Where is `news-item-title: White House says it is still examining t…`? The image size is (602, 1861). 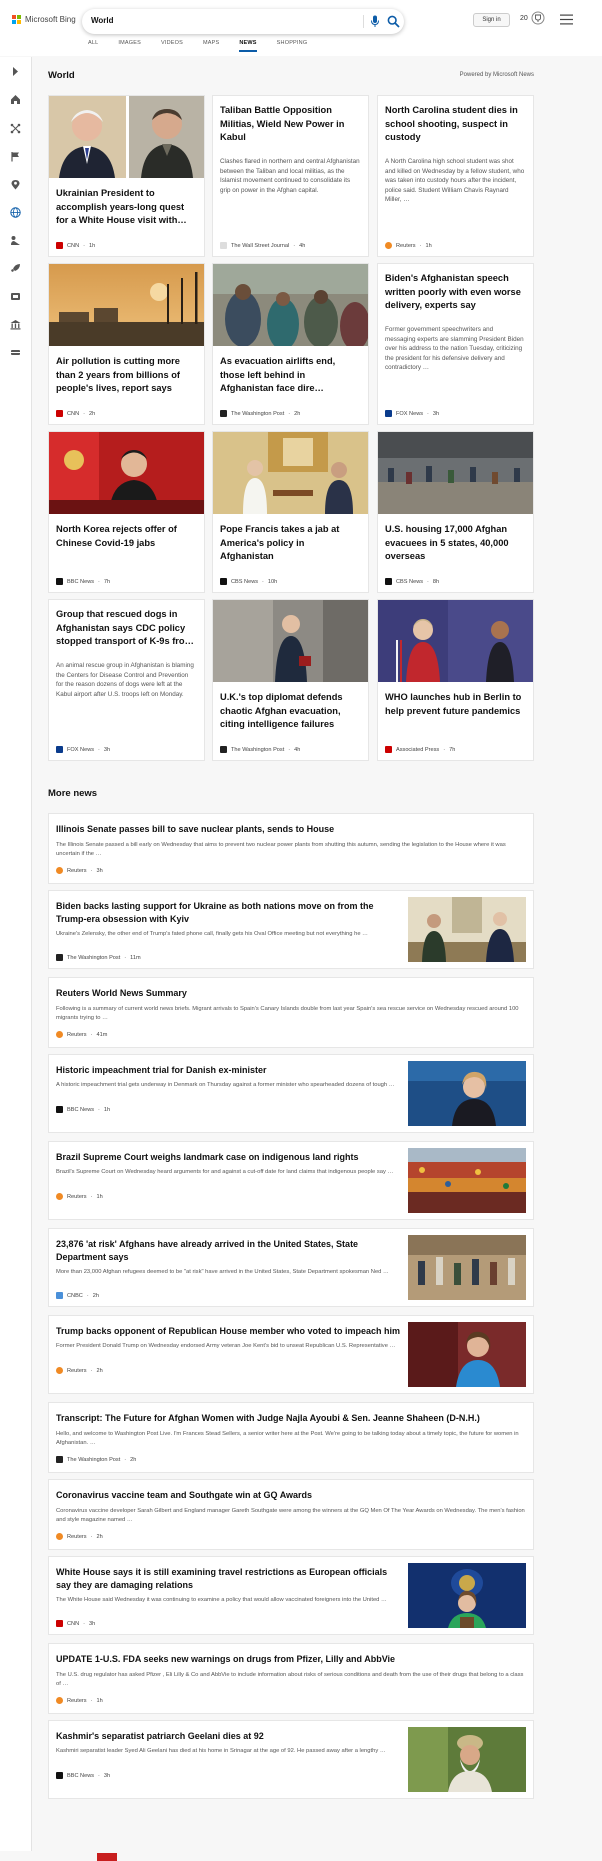
news-item-title: White House says it is still examining t… is located at coordinates (228, 1579).